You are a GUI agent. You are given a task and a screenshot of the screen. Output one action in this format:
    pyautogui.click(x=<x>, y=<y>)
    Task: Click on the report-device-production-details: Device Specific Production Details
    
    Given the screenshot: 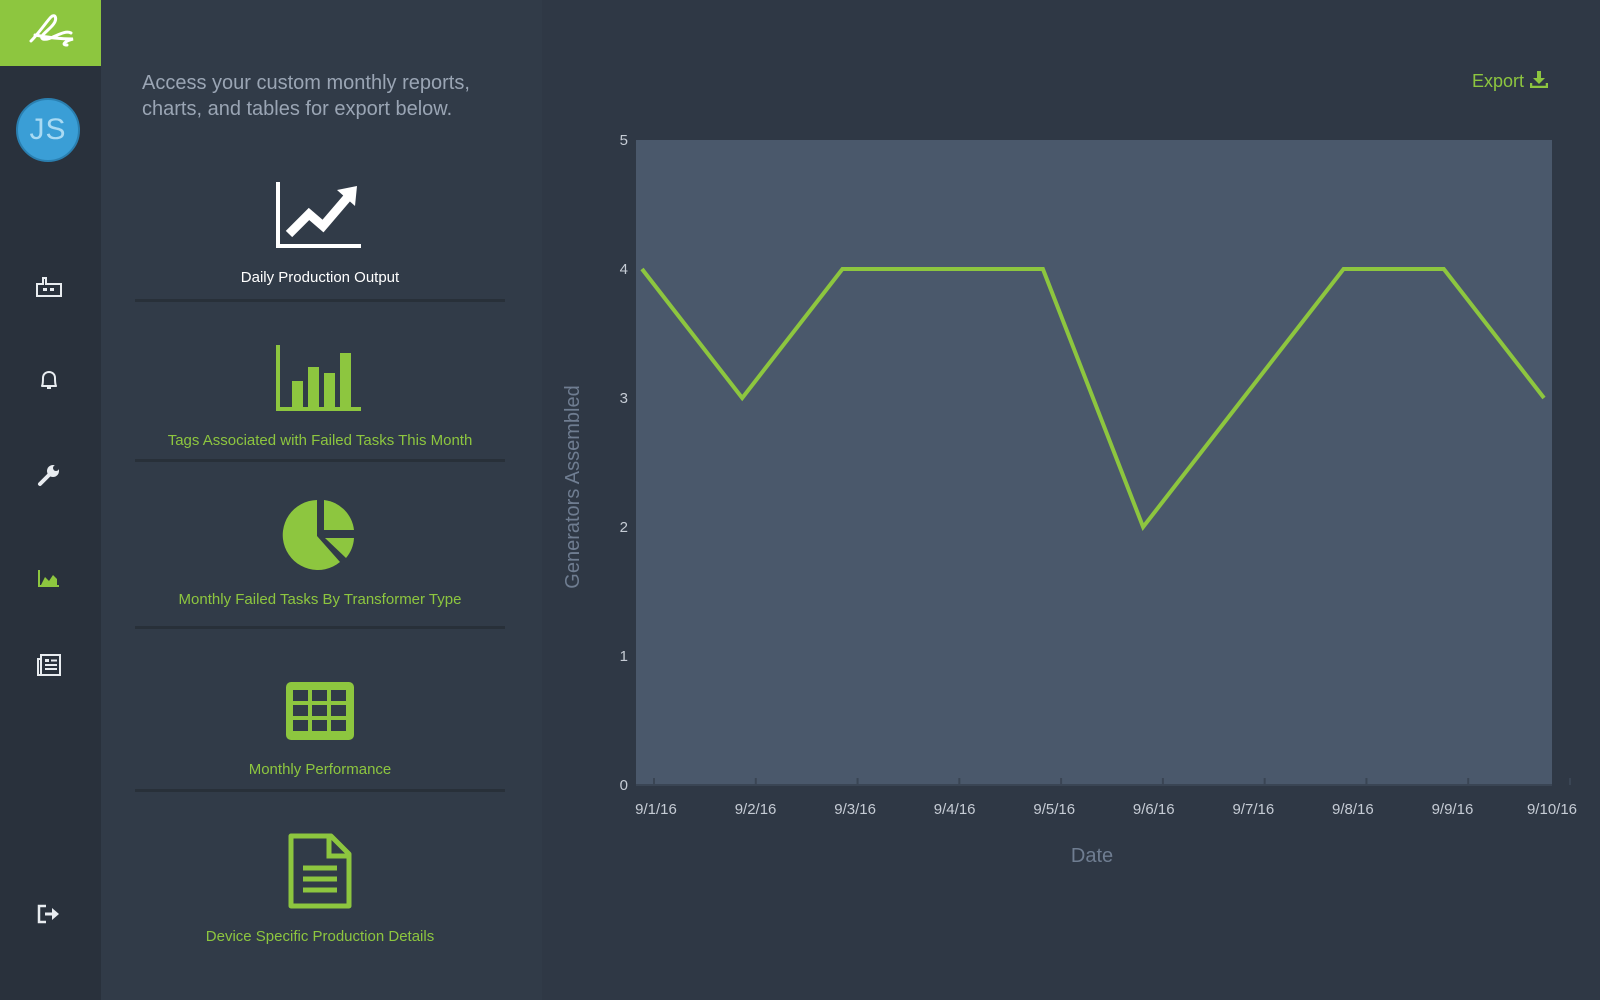 What is the action you would take?
    pyautogui.click(x=320, y=889)
    